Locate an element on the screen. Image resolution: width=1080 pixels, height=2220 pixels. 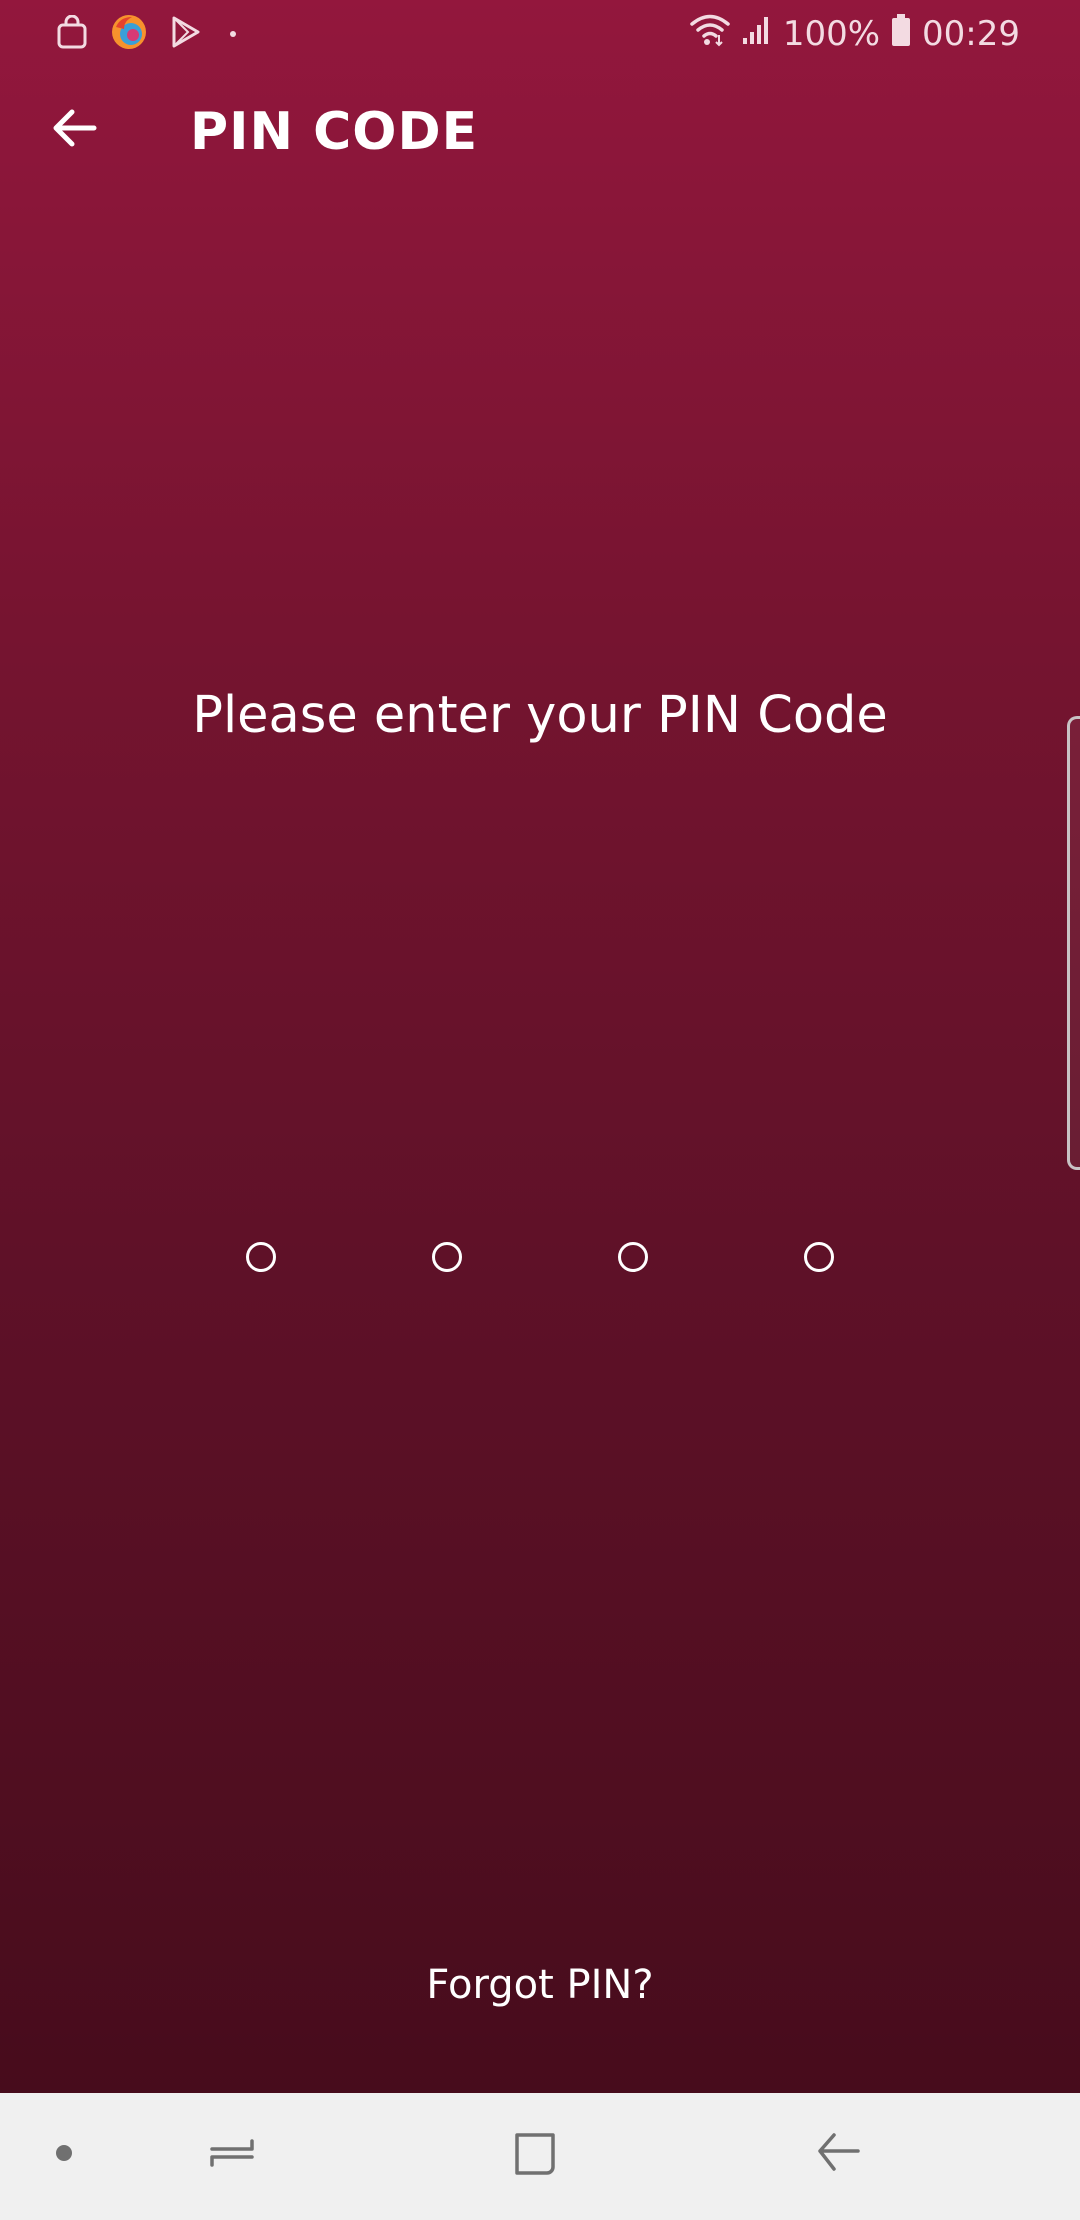
more-notifications-dot is located at coordinates (233, 34).